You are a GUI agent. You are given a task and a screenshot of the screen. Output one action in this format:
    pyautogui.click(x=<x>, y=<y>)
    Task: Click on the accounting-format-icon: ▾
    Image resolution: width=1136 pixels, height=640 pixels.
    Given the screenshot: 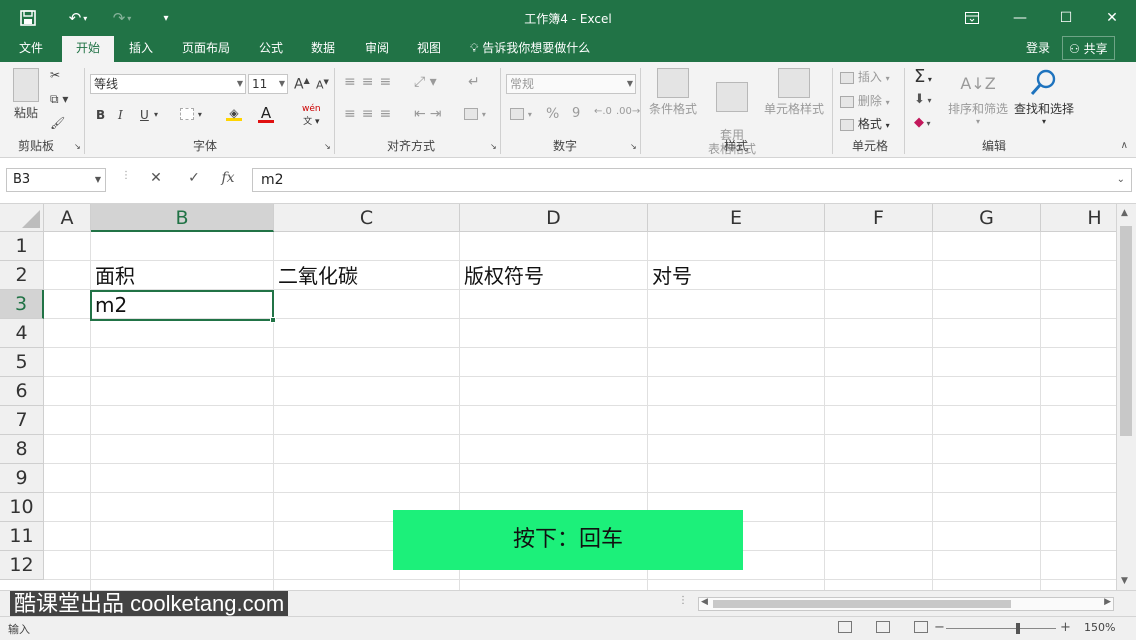 What is the action you would take?
    pyautogui.click(x=521, y=113)
    